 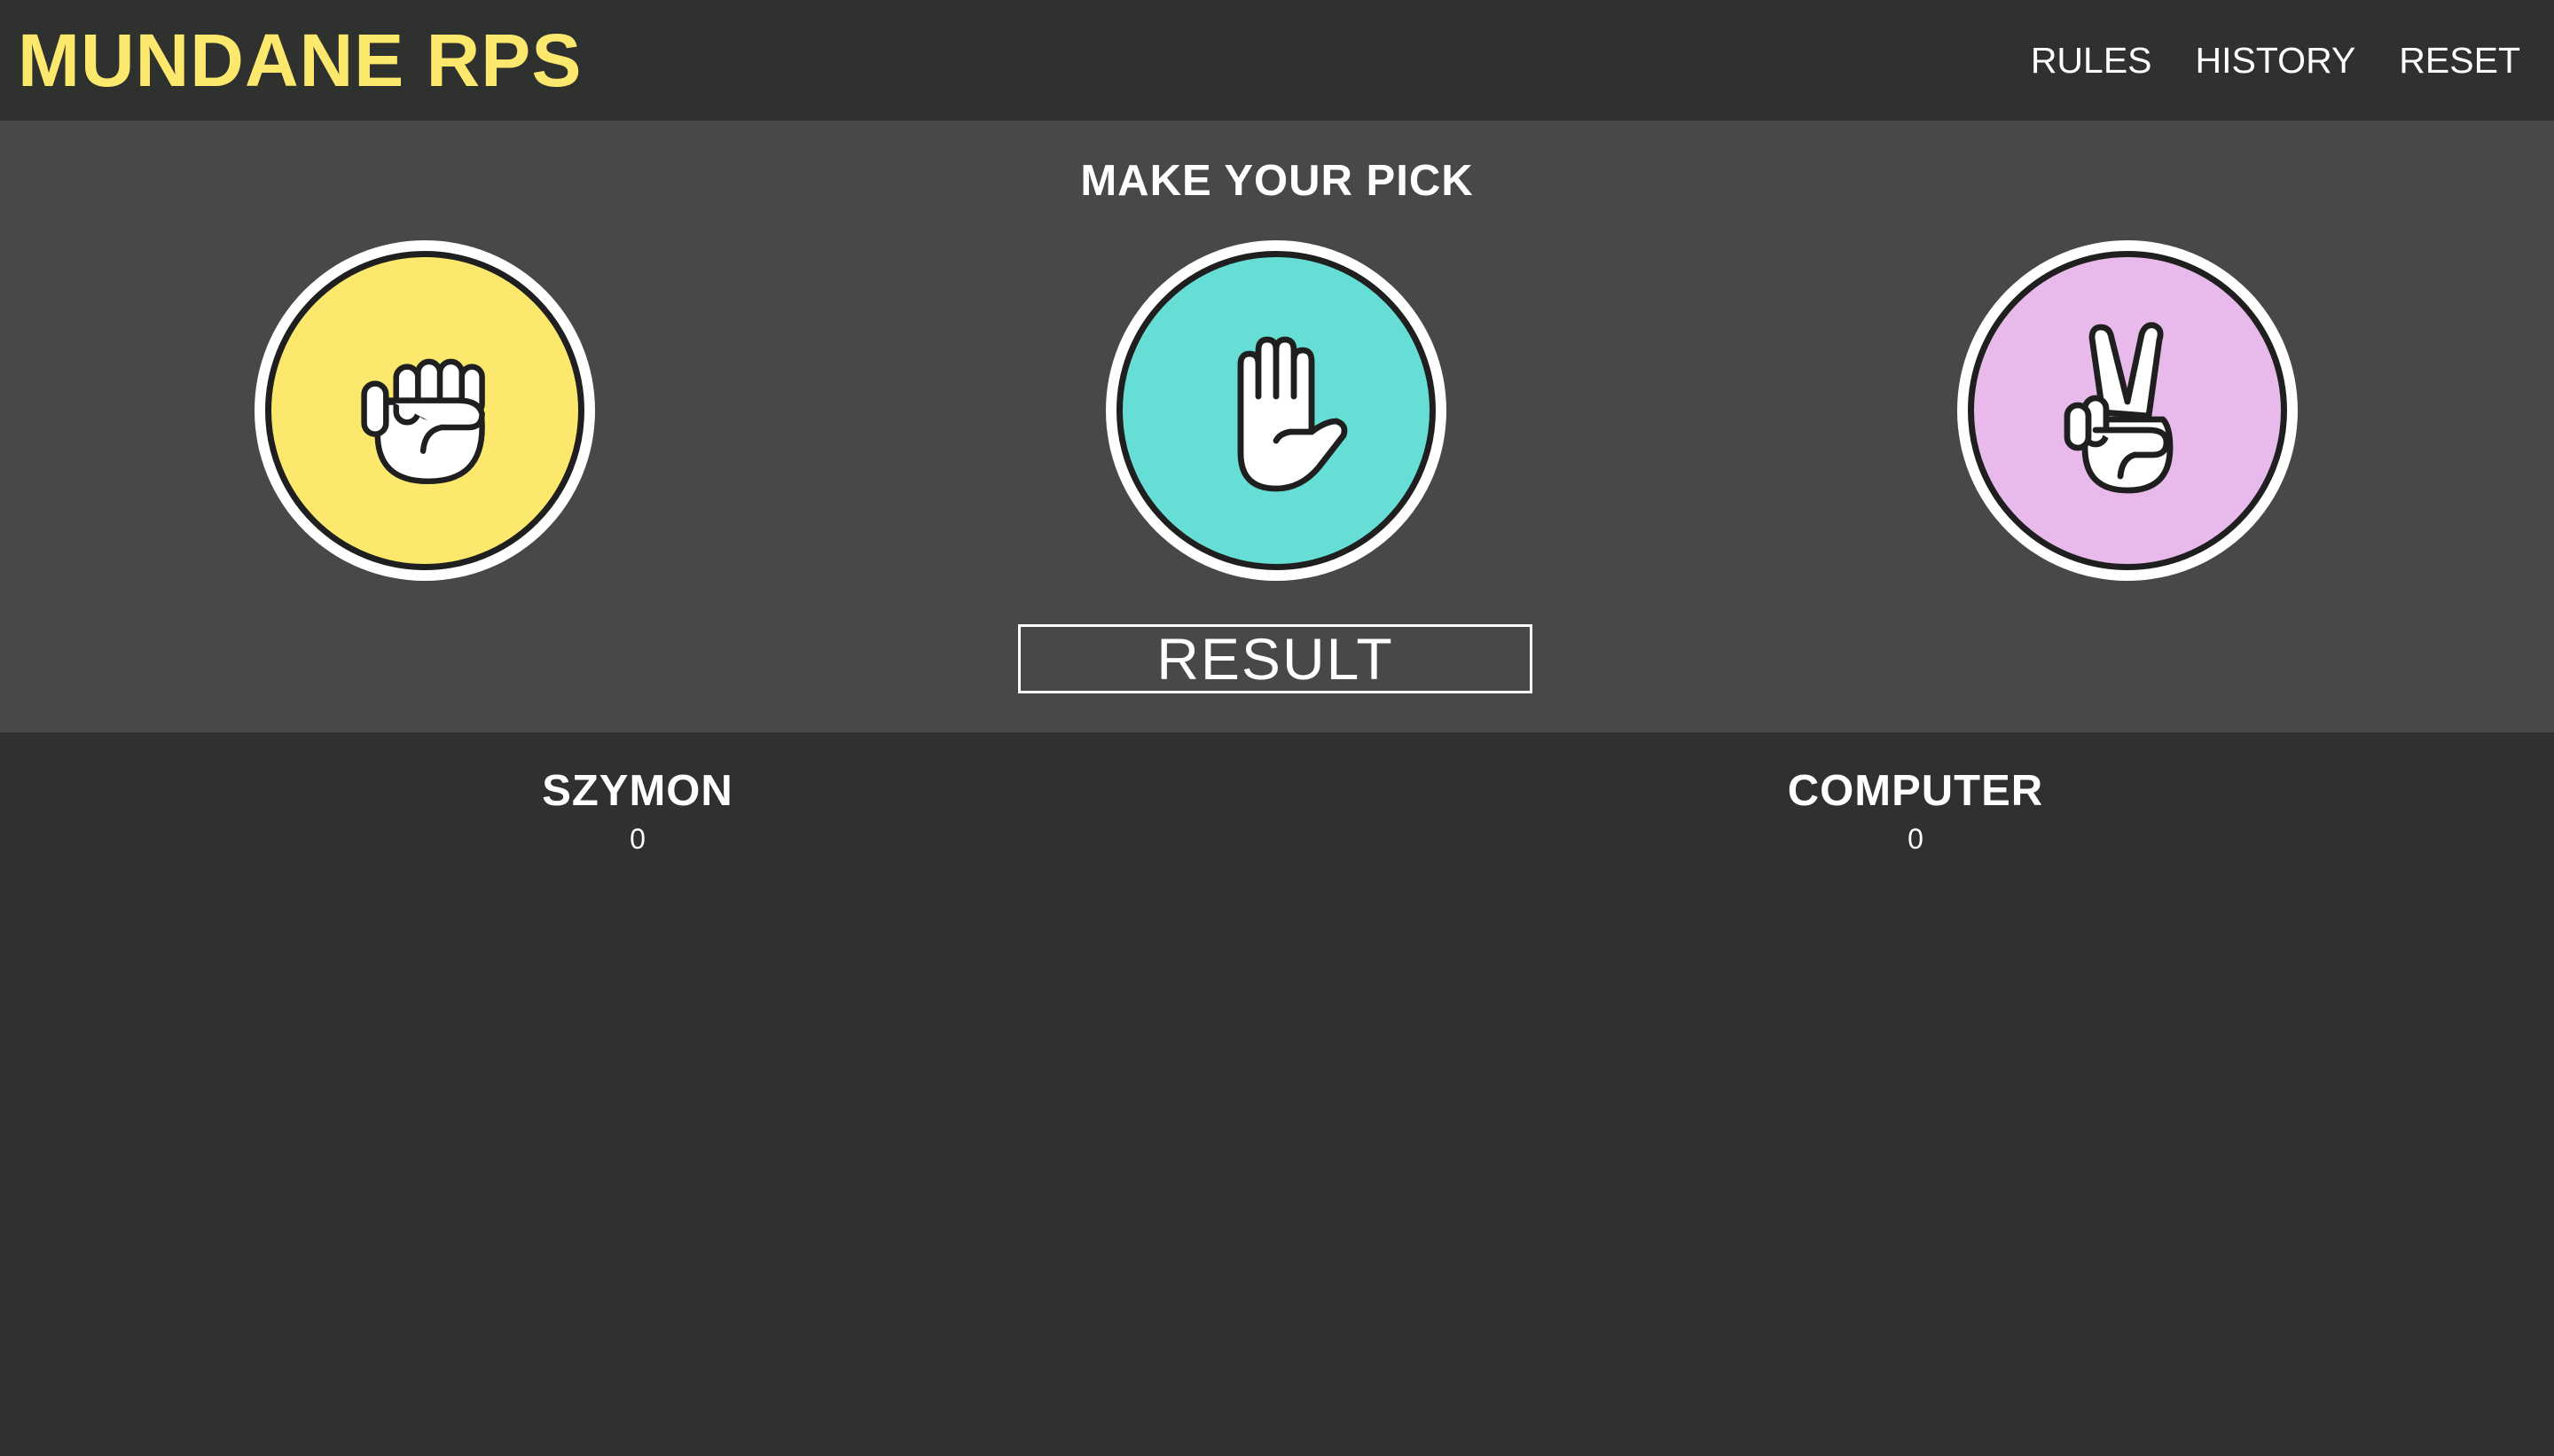 I want to click on paper-choice-button, so click(x=1276, y=410).